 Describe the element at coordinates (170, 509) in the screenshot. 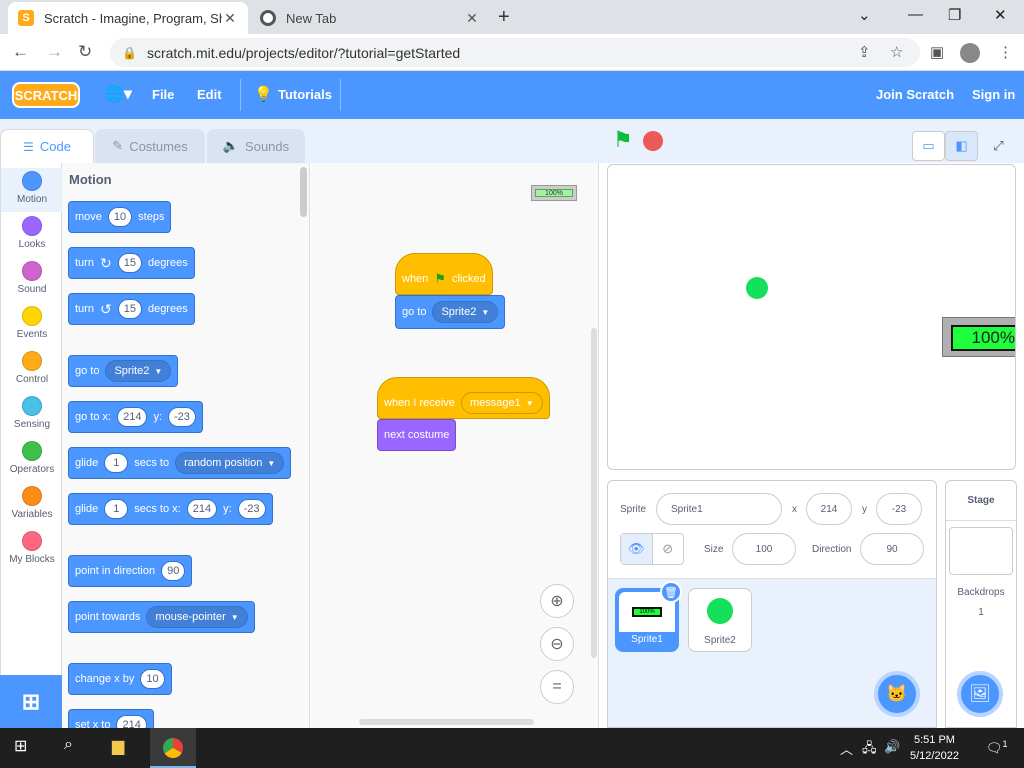

I see `block-glide-to-xy: glide 1 secs to x: 214 y: -23` at that location.